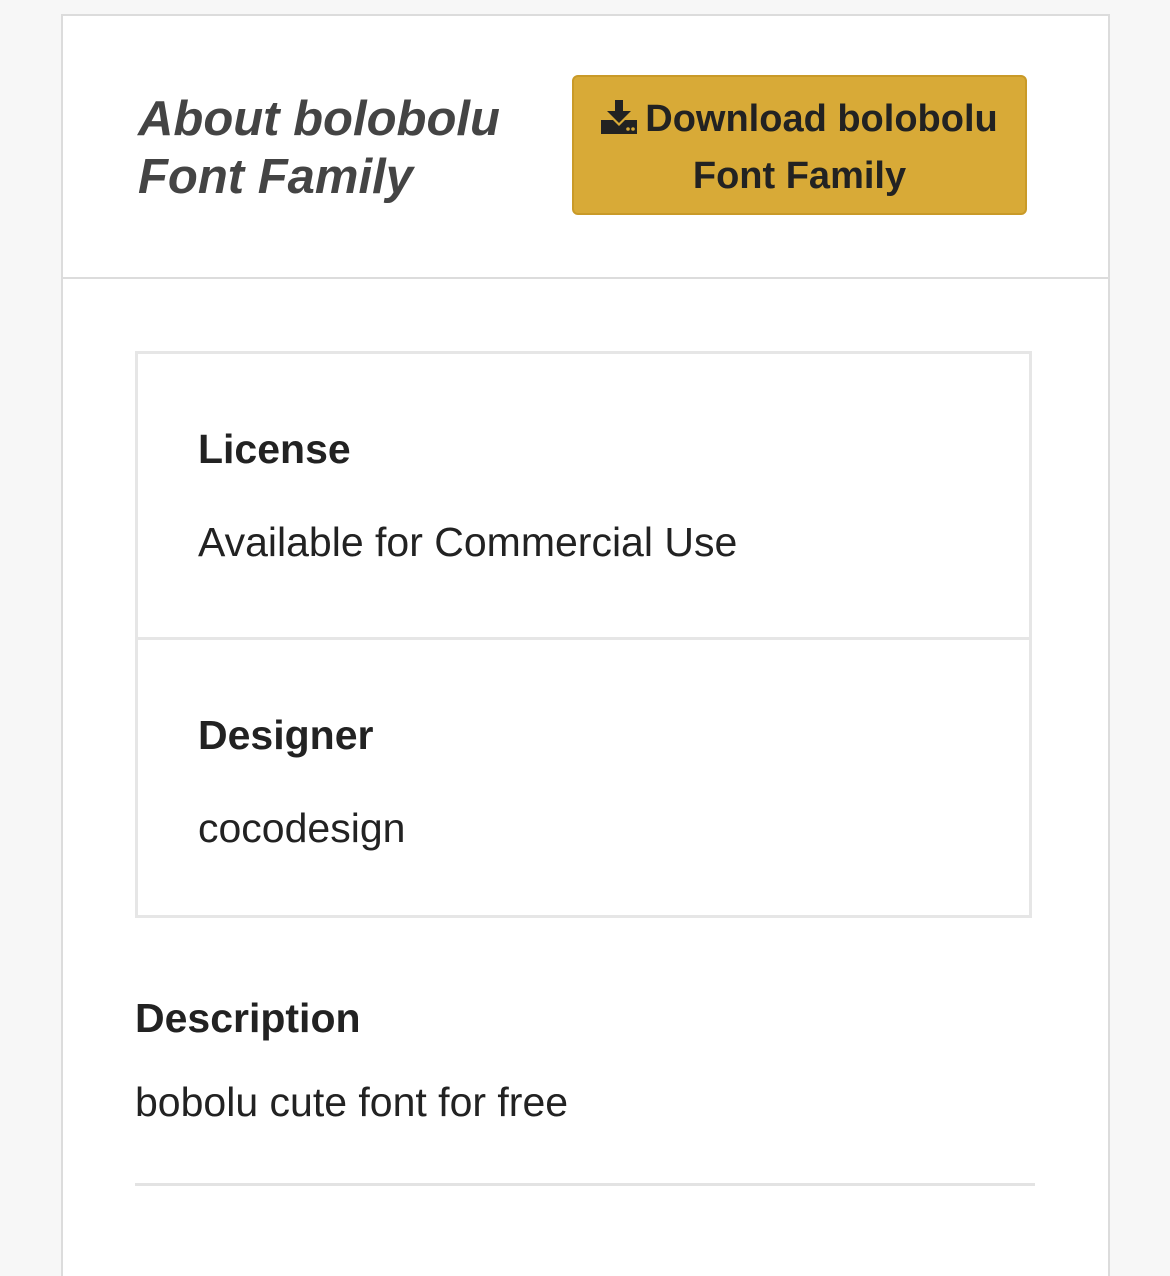 This screenshot has width=1170, height=1276. Describe the element at coordinates (248, 1018) in the screenshot. I see `description-heading: Description` at that location.